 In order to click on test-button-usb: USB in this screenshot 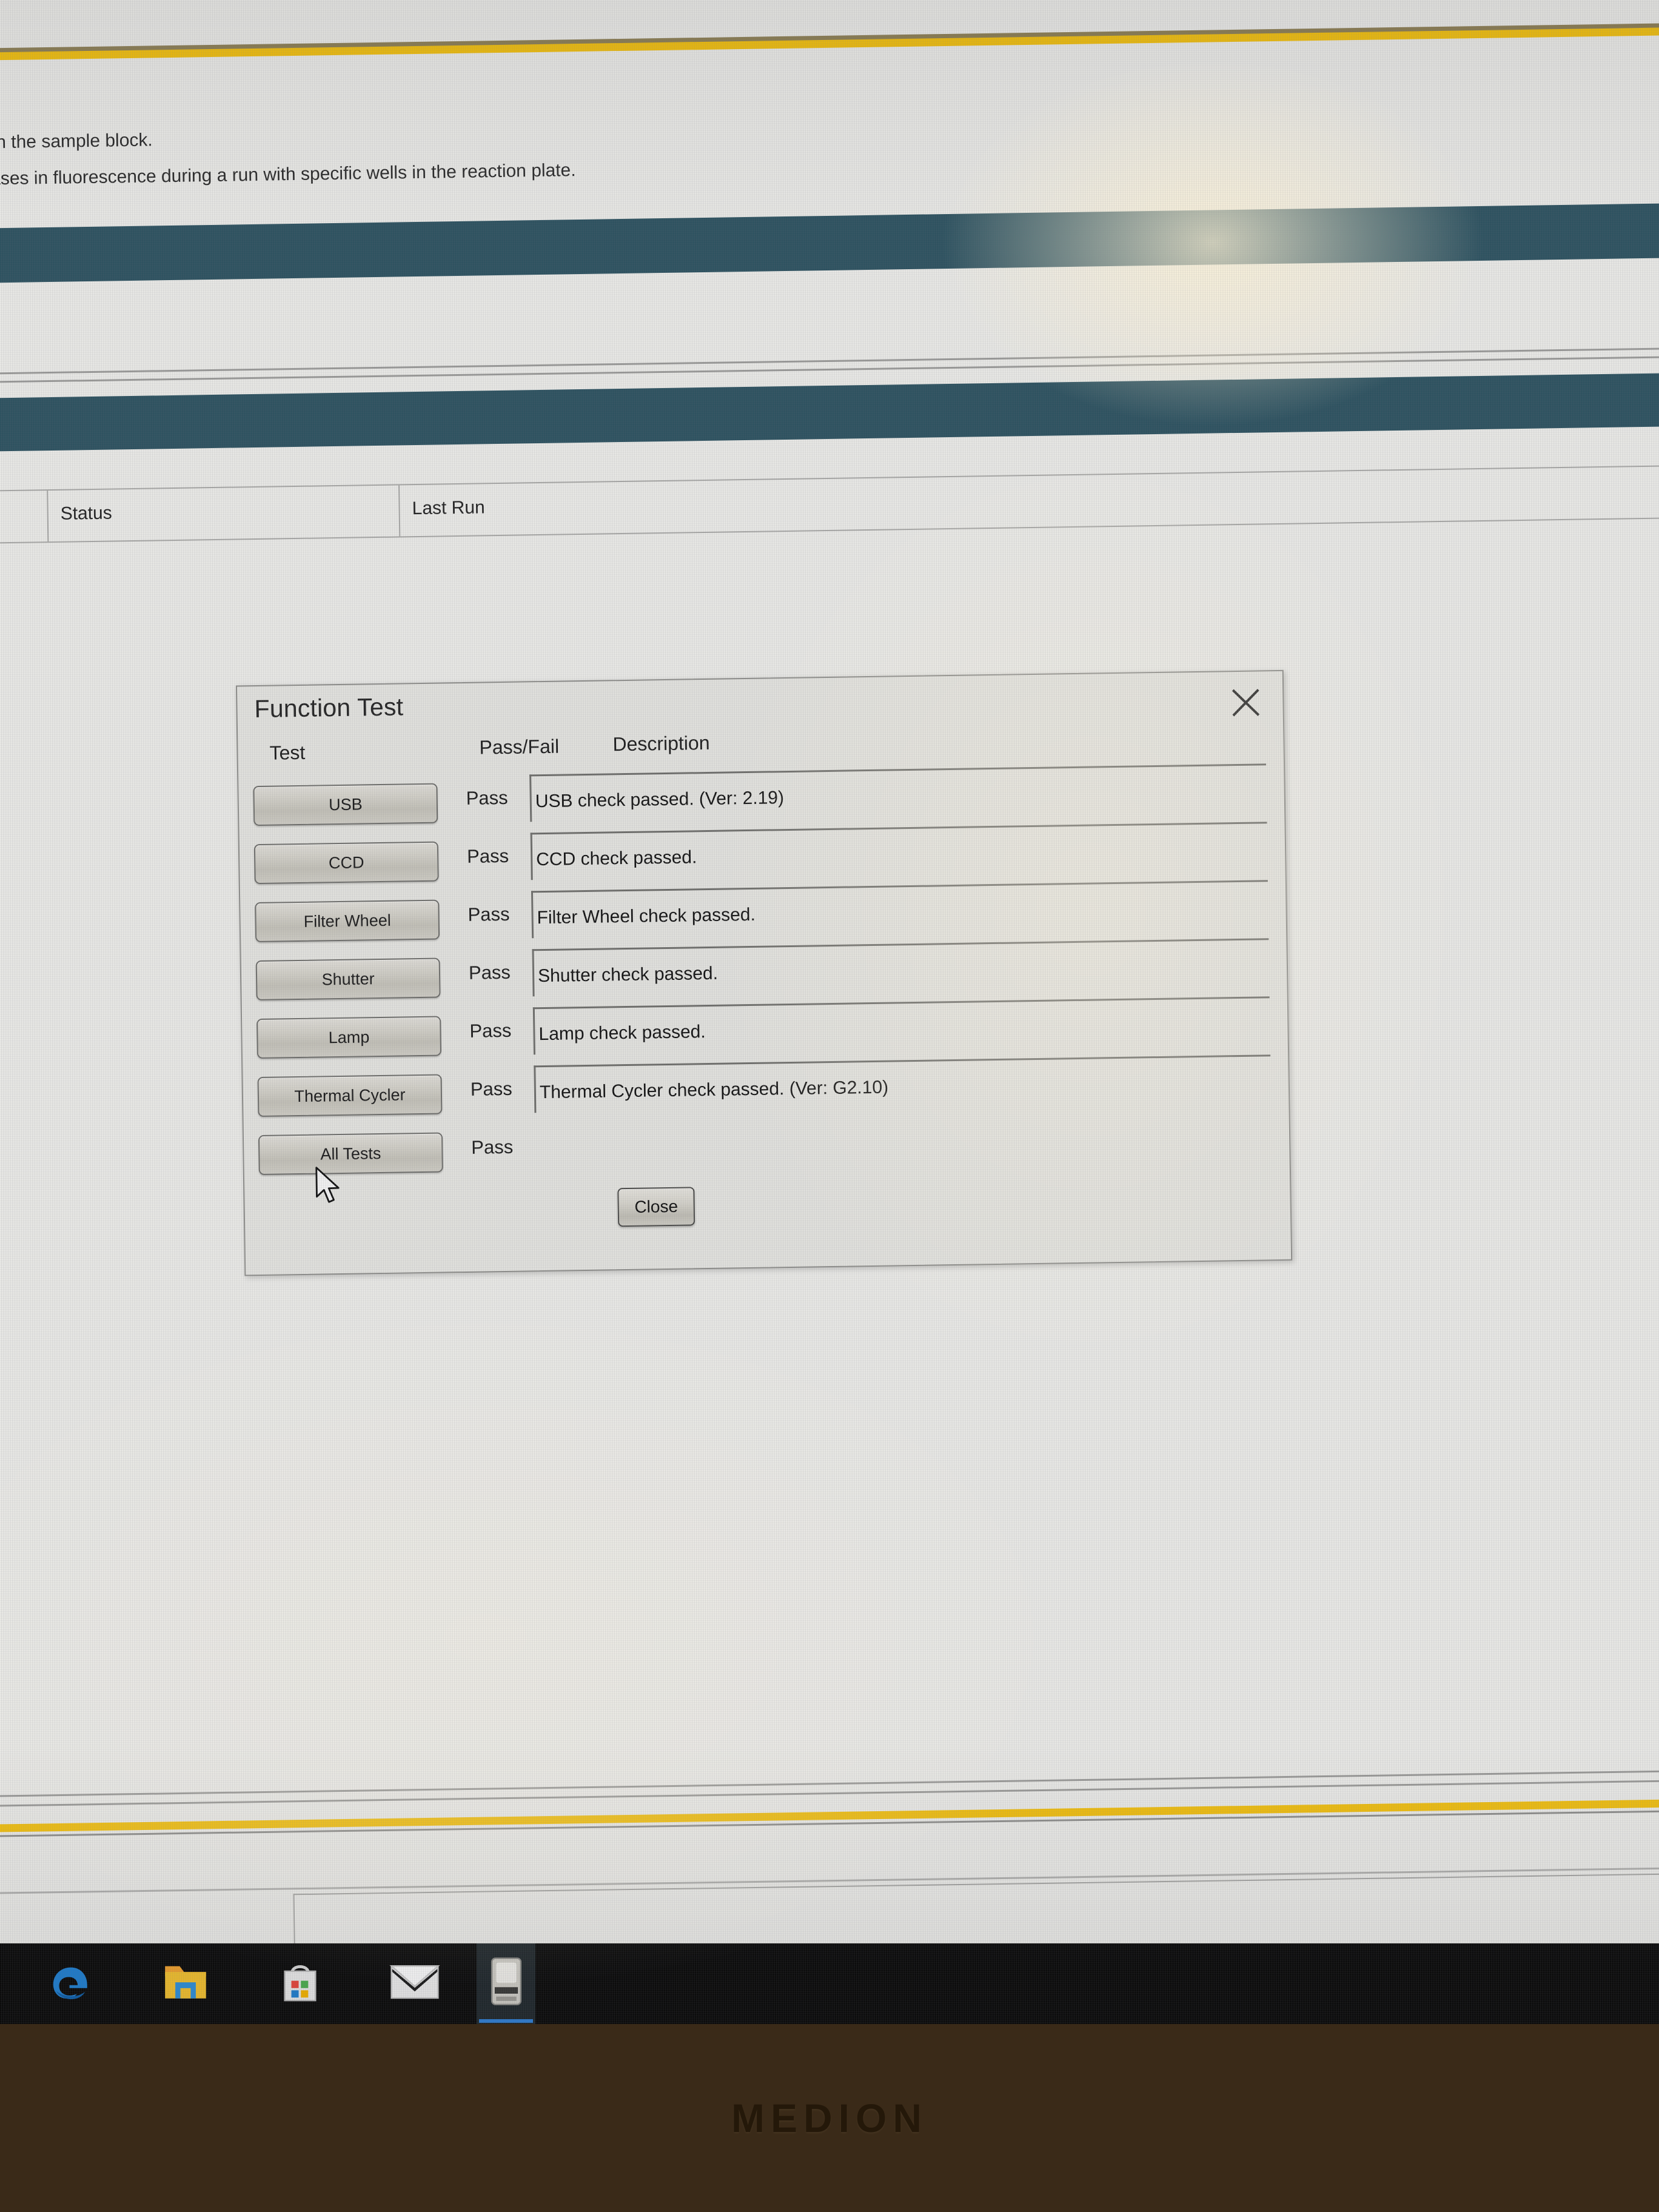, I will do `click(346, 804)`.